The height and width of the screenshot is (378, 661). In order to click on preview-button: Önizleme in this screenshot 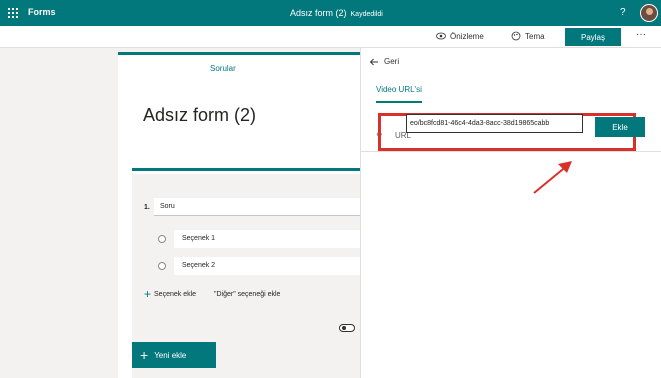, I will do `click(460, 36)`.